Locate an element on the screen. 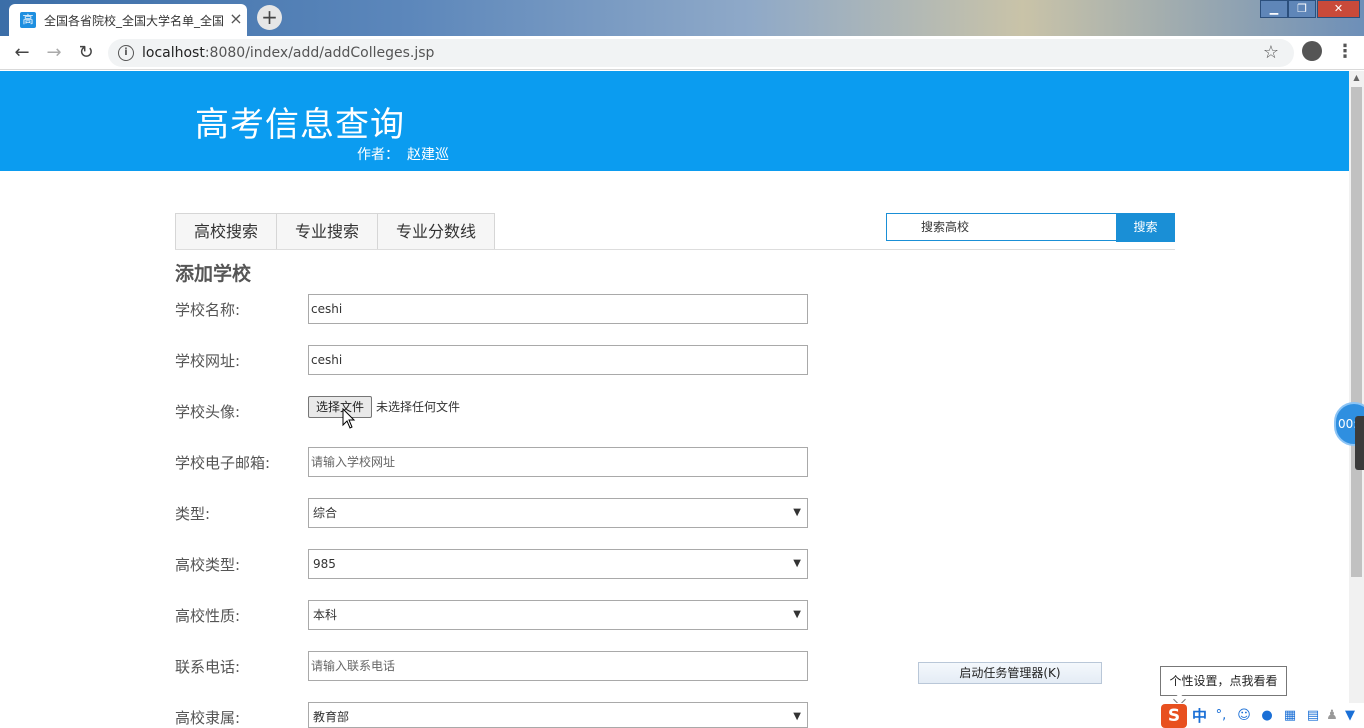 The width and height of the screenshot is (1364, 728). scrollbar-thumb is located at coordinates (1356, 332).